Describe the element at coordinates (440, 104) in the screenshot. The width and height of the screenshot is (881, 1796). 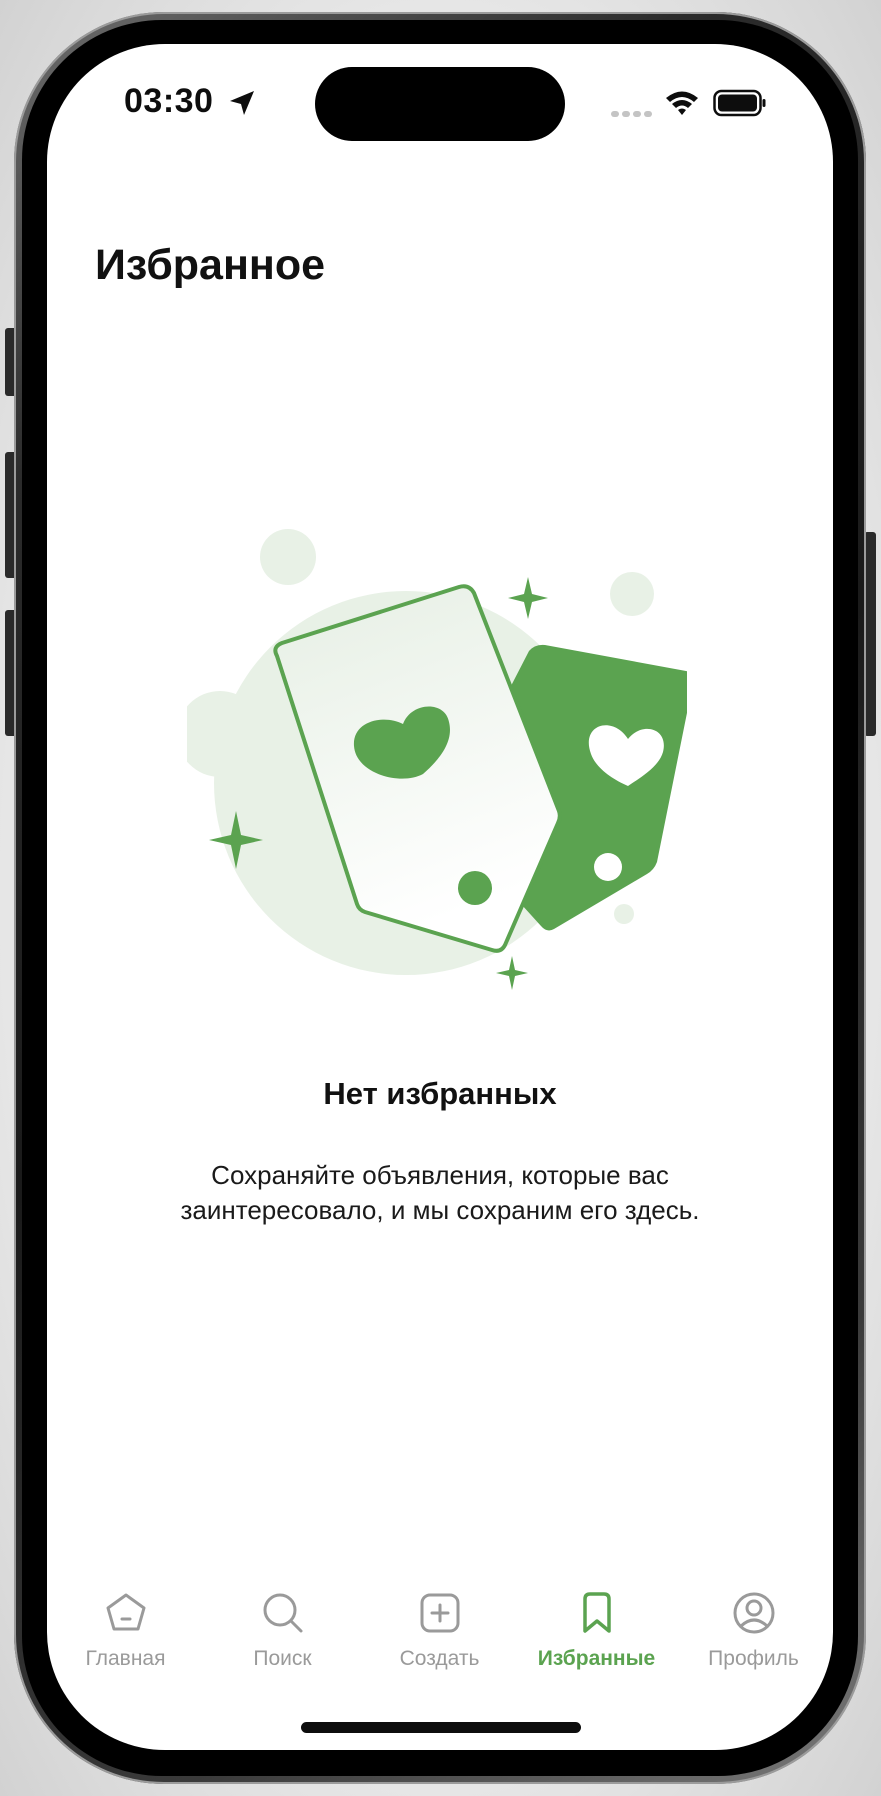
I see `dynamic-island` at that location.